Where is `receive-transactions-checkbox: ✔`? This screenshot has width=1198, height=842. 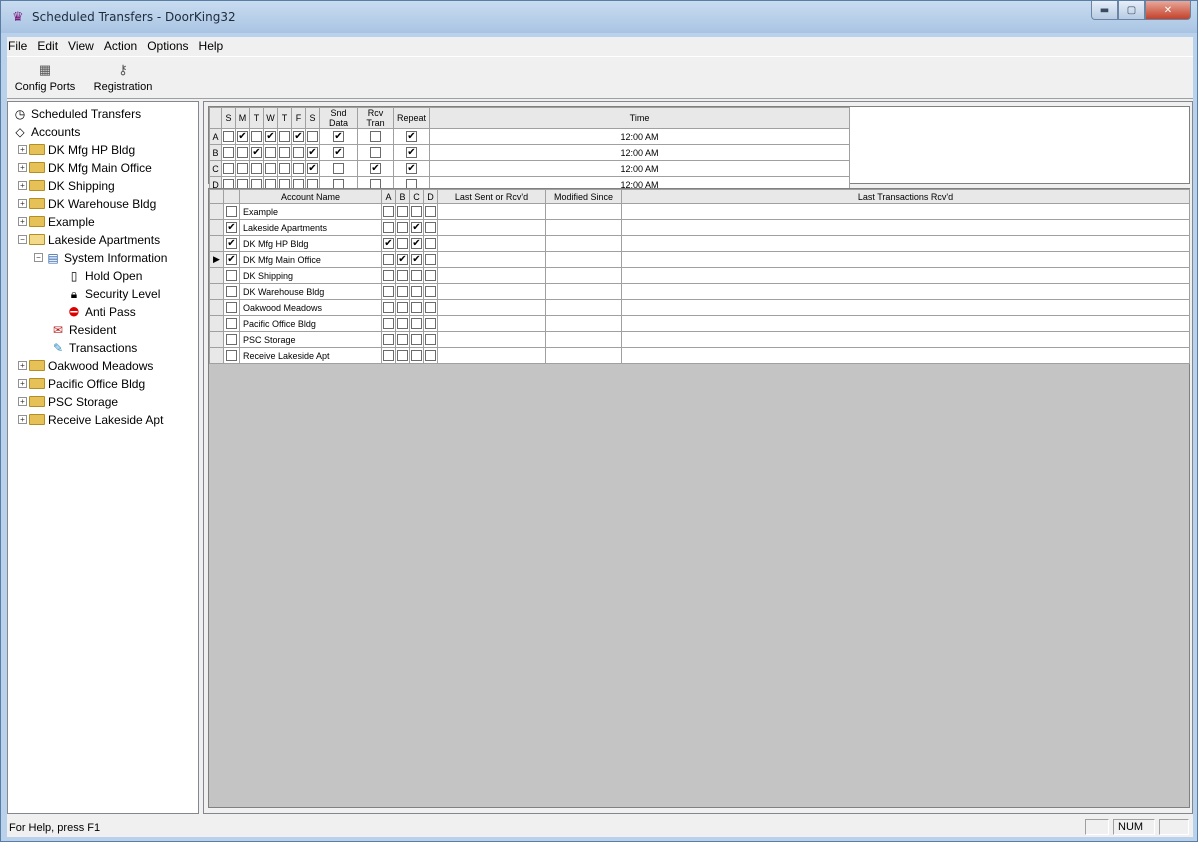 receive-transactions-checkbox: ✔ is located at coordinates (375, 169).